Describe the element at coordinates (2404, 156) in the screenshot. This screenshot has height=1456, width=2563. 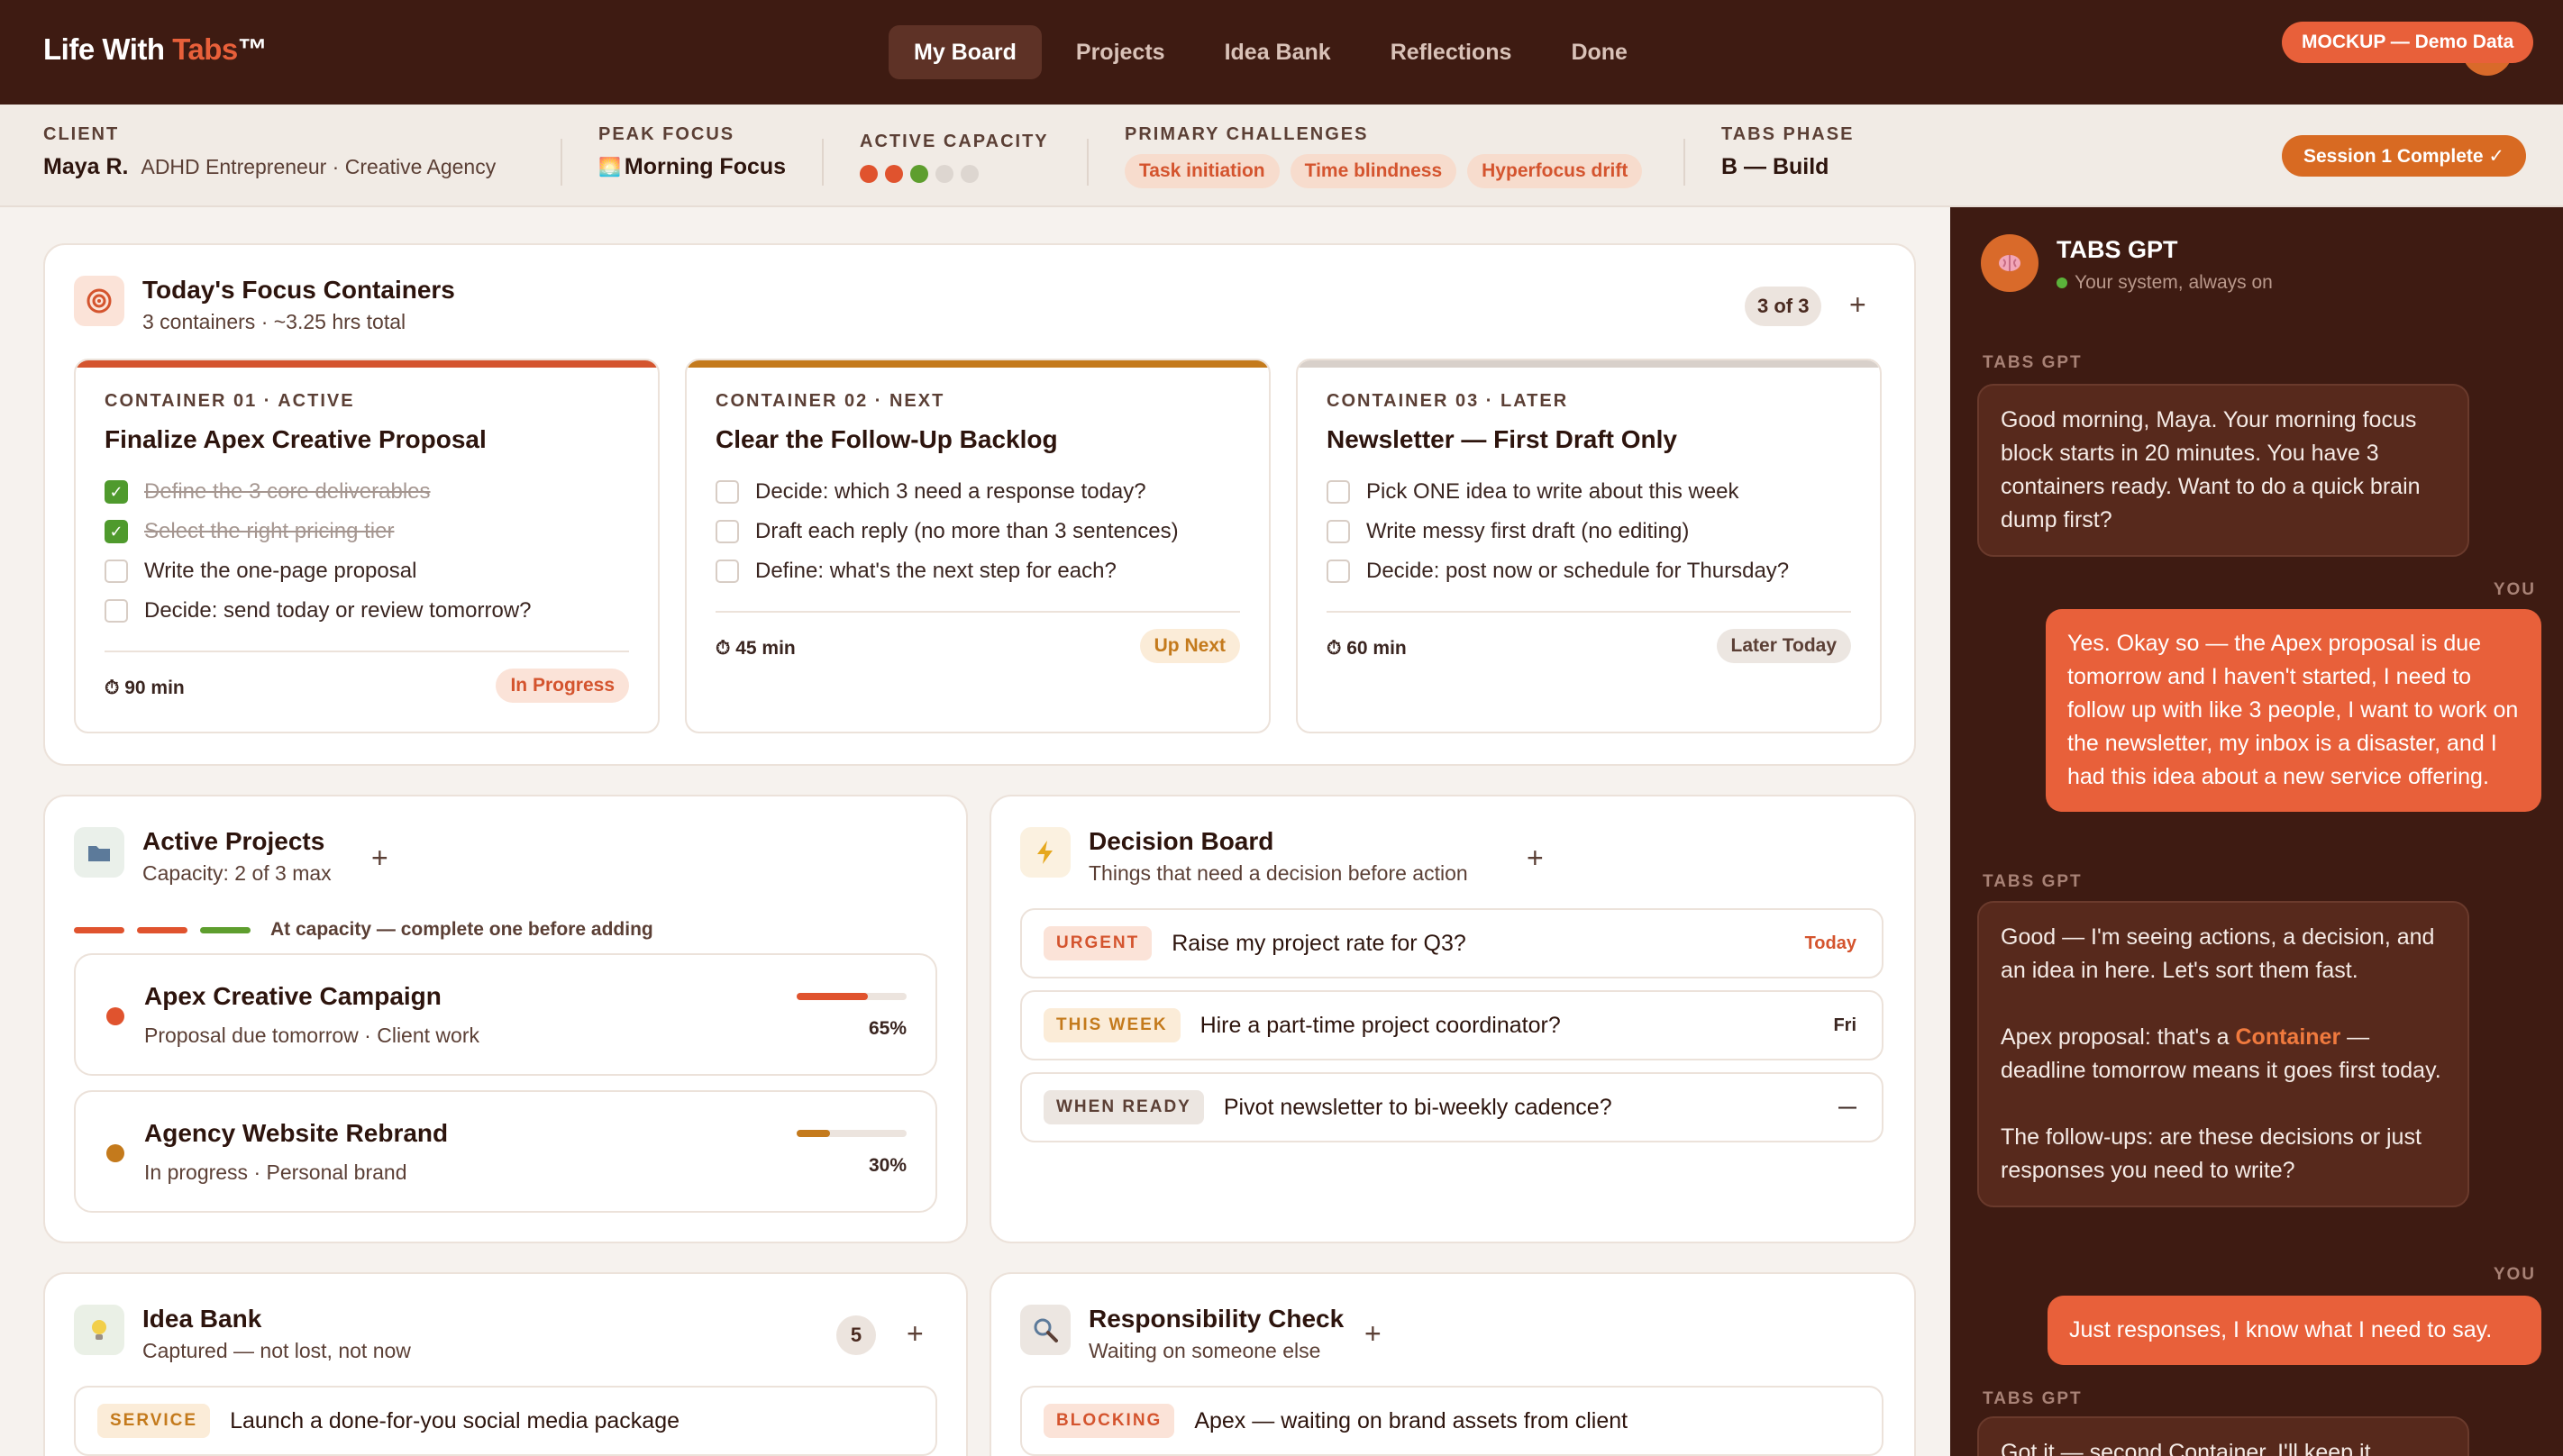
I see `session-complete-button: Session 1 Complete ✓` at that location.